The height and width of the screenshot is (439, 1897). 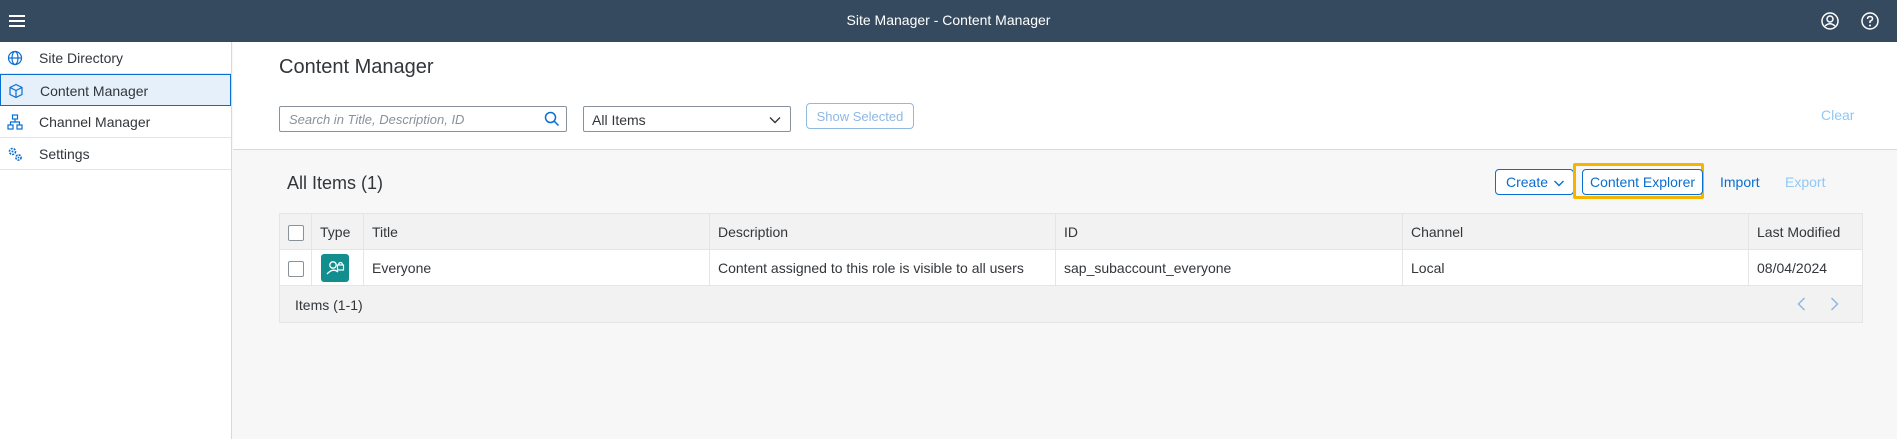 I want to click on page-title: Content Manager, so click(x=356, y=67).